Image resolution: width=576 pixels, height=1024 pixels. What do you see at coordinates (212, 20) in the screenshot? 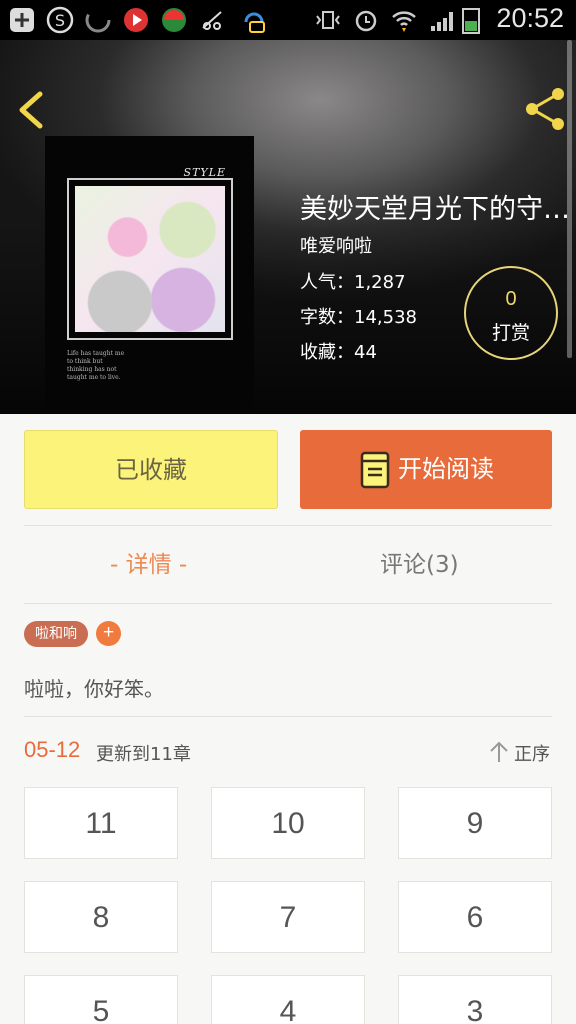
I see `mute-icon` at bounding box center [212, 20].